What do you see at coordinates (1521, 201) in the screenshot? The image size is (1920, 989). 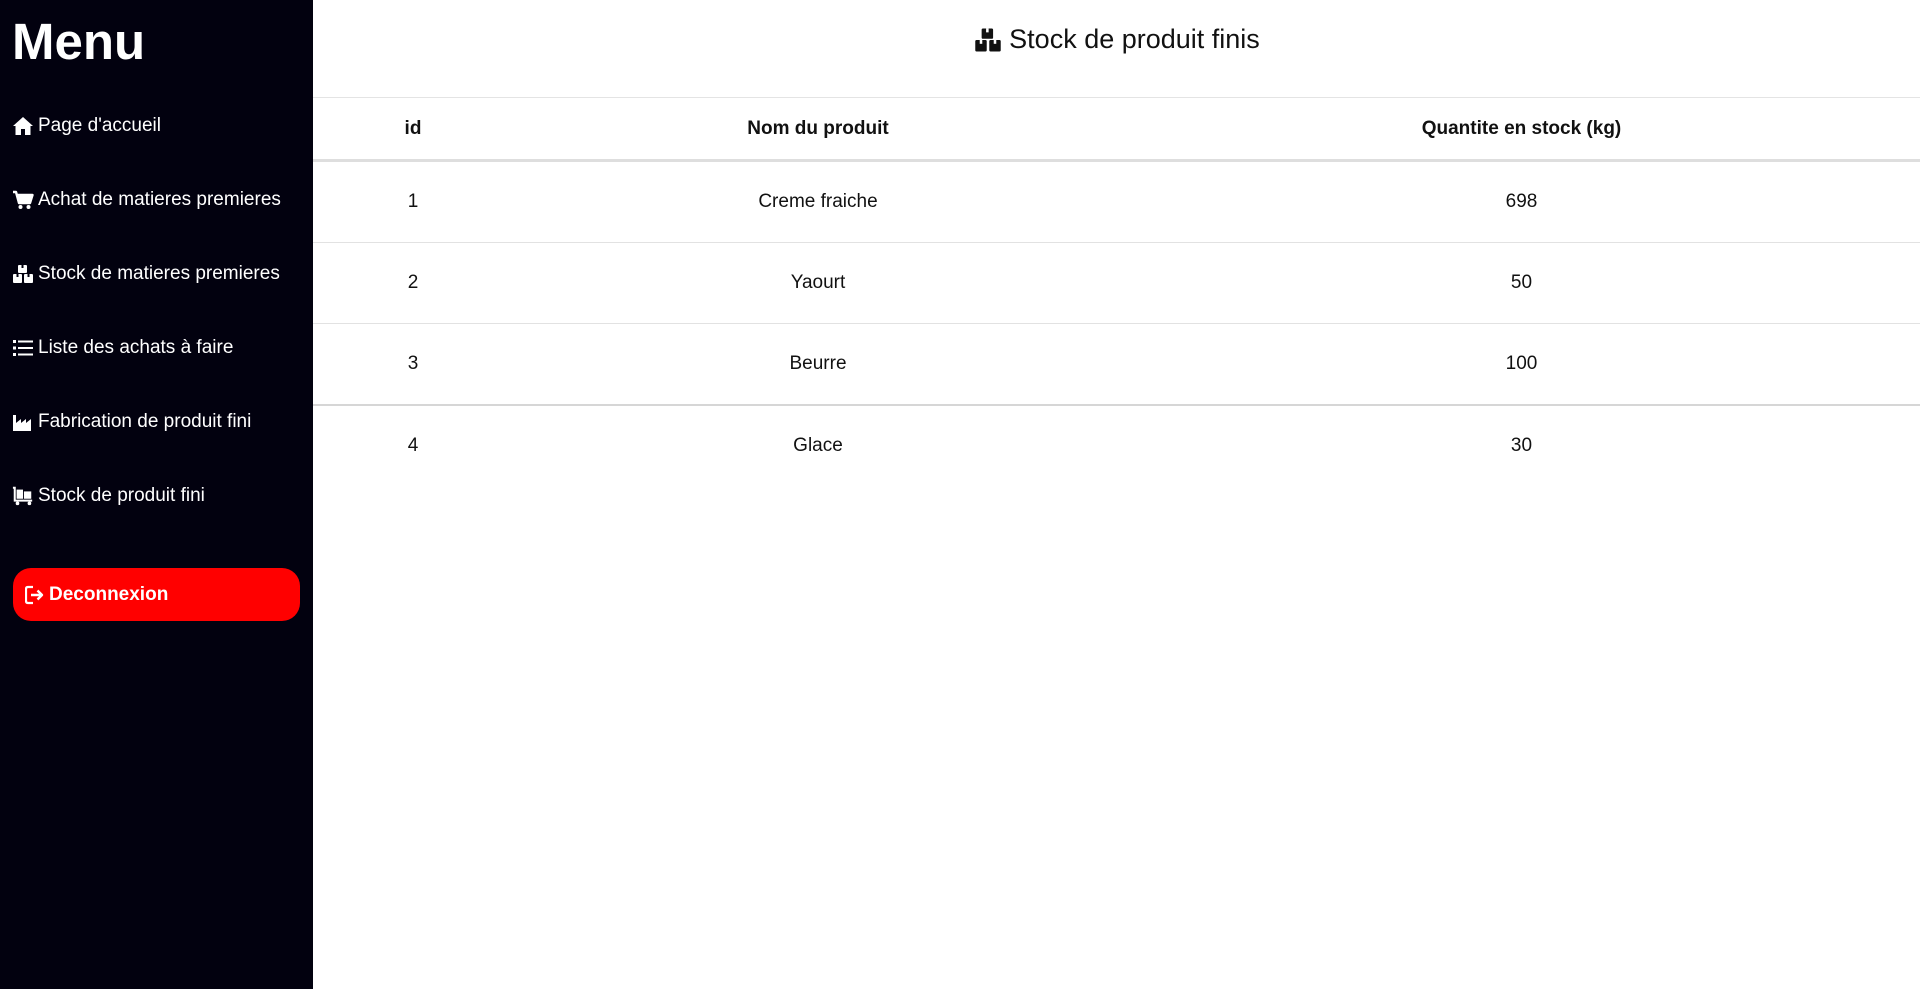 I see `cell-quantity: 698` at bounding box center [1521, 201].